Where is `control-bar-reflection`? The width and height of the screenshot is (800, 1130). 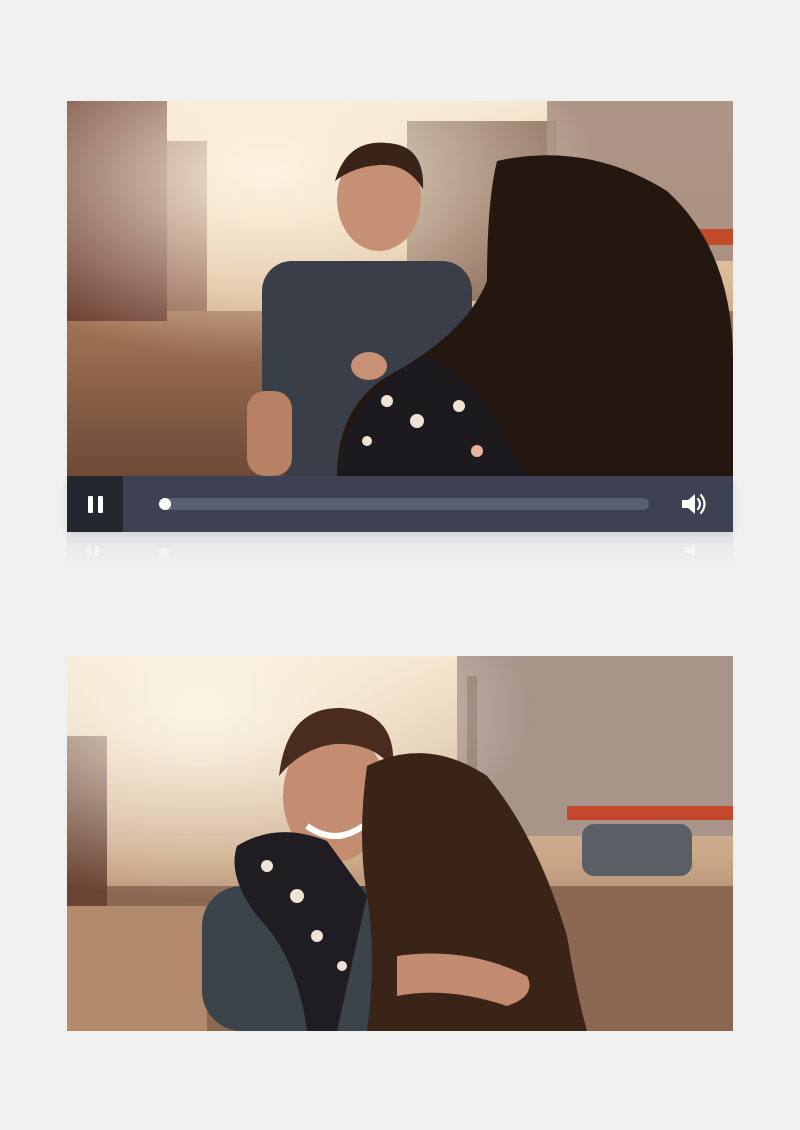
control-bar-reflection is located at coordinates (400, 552).